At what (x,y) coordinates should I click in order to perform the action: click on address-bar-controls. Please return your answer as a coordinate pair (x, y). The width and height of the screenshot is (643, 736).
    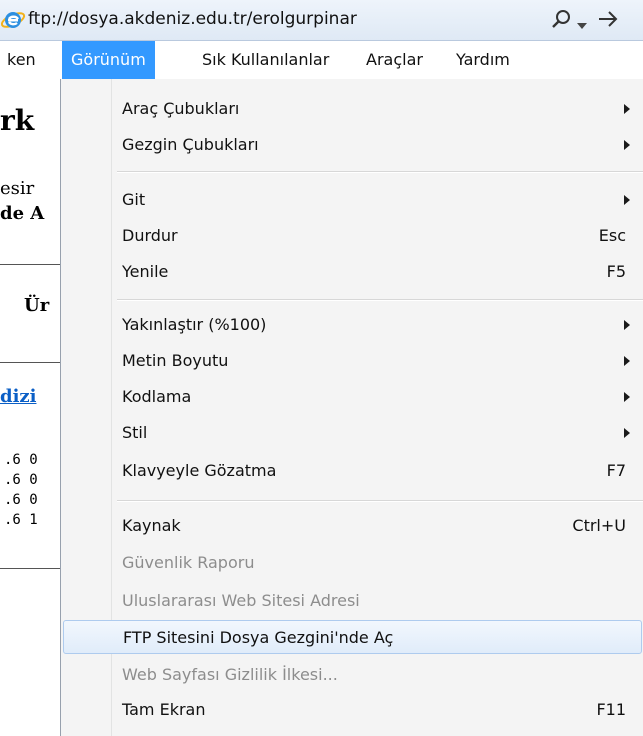
    Looking at the image, I should click on (597, 20).